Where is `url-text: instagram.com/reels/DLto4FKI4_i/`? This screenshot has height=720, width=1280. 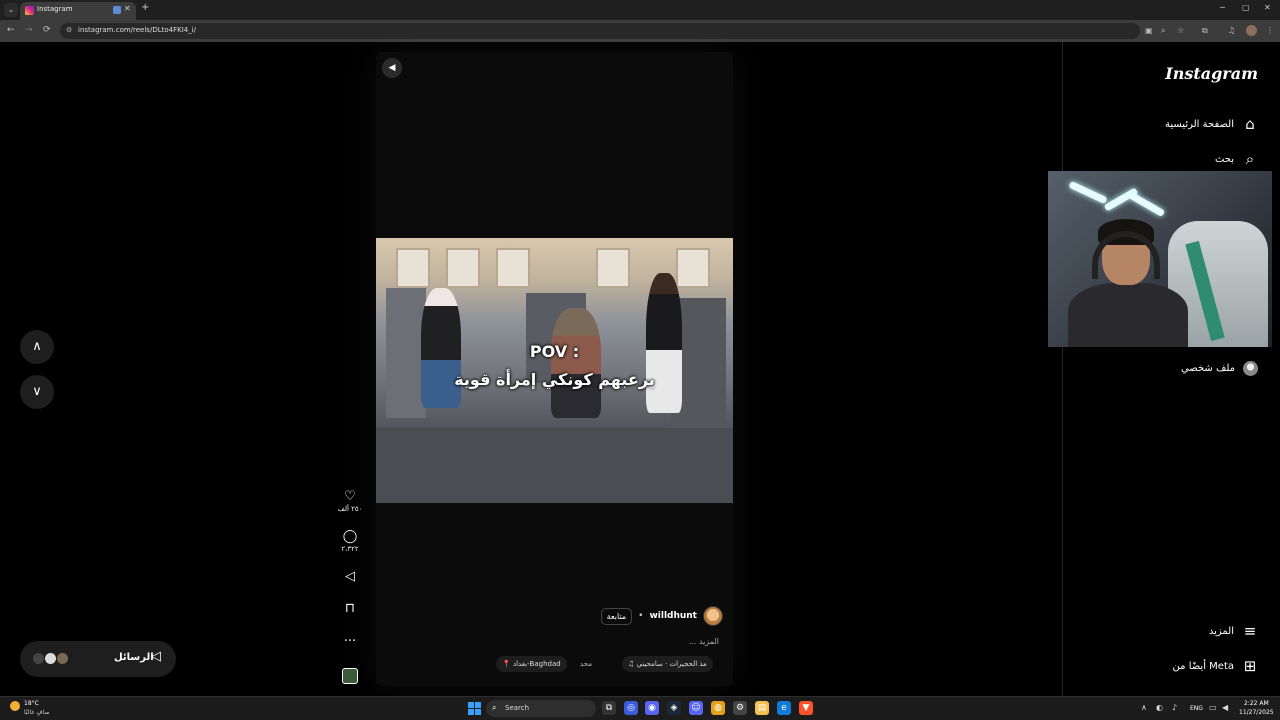 url-text: instagram.com/reels/DLto4FKI4_i/ is located at coordinates (137, 30).